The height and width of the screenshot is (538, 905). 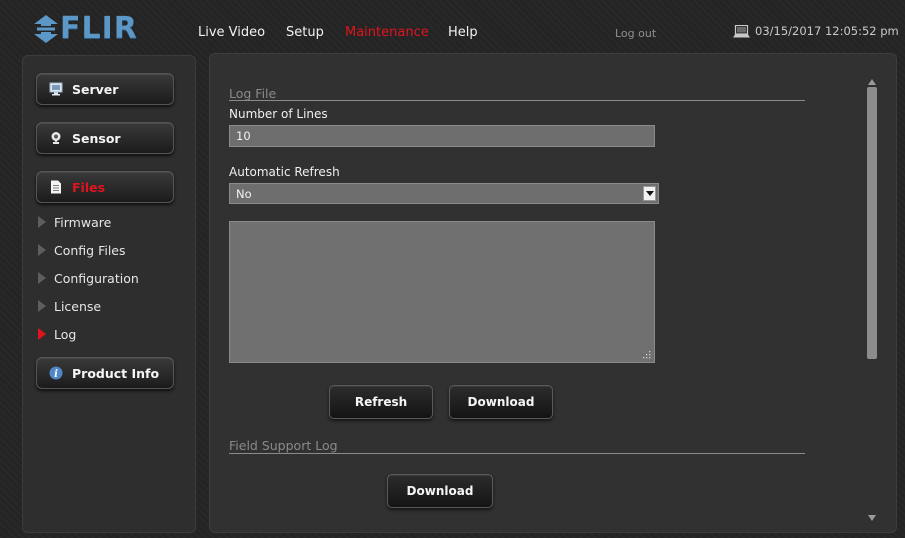 I want to click on laptop-icon, so click(x=741, y=30).